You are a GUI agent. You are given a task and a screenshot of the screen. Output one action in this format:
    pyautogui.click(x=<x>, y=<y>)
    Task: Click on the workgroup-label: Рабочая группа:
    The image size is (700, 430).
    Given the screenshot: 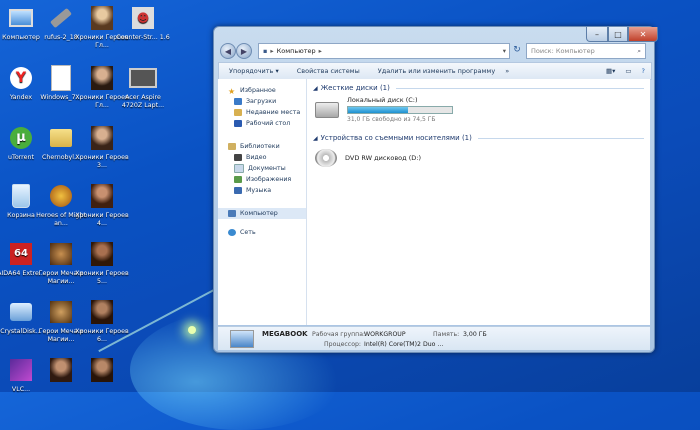 What is the action you would take?
    pyautogui.click(x=339, y=334)
    